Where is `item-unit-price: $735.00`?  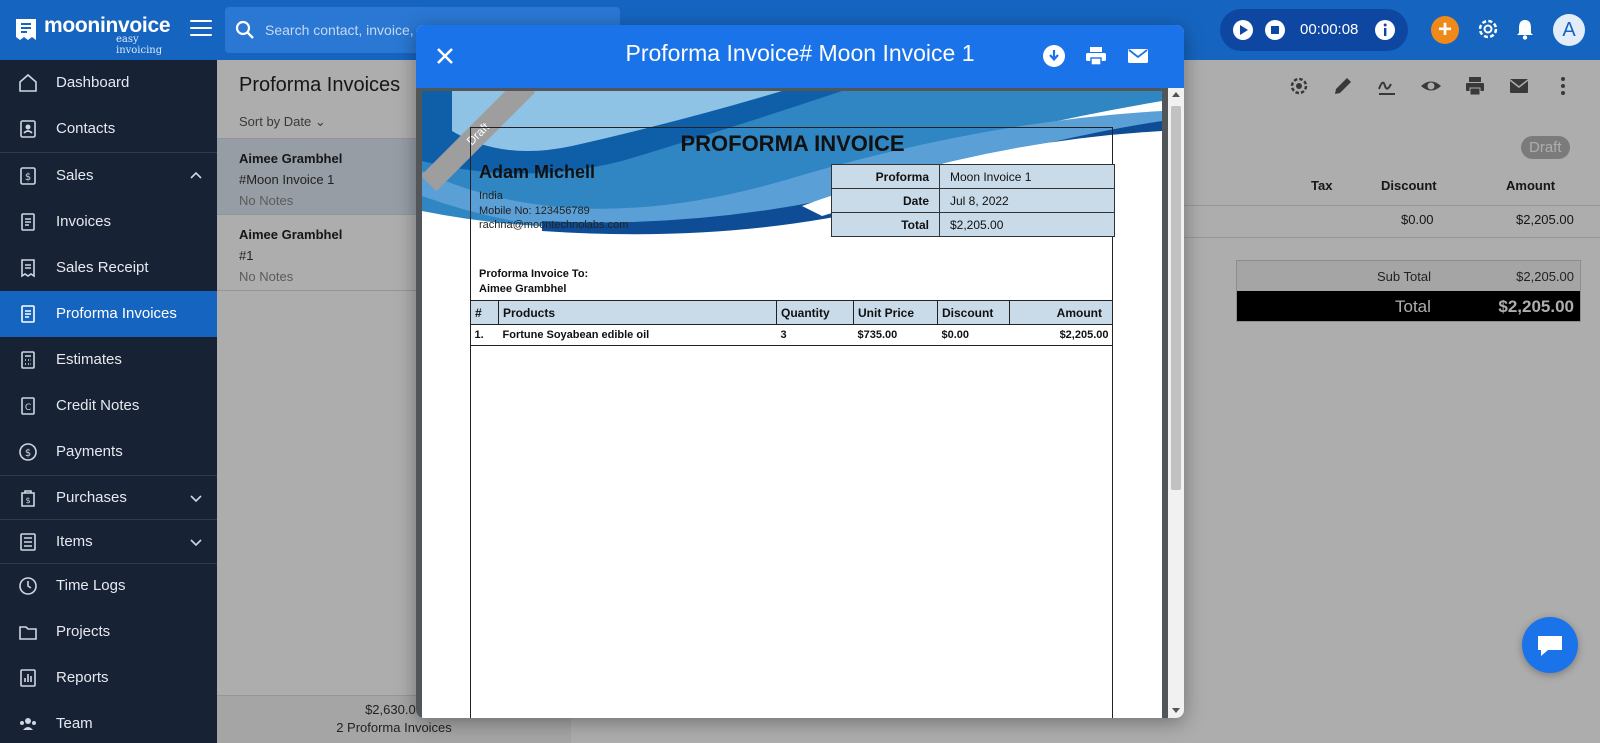
item-unit-price: $735.00 is located at coordinates (895, 335).